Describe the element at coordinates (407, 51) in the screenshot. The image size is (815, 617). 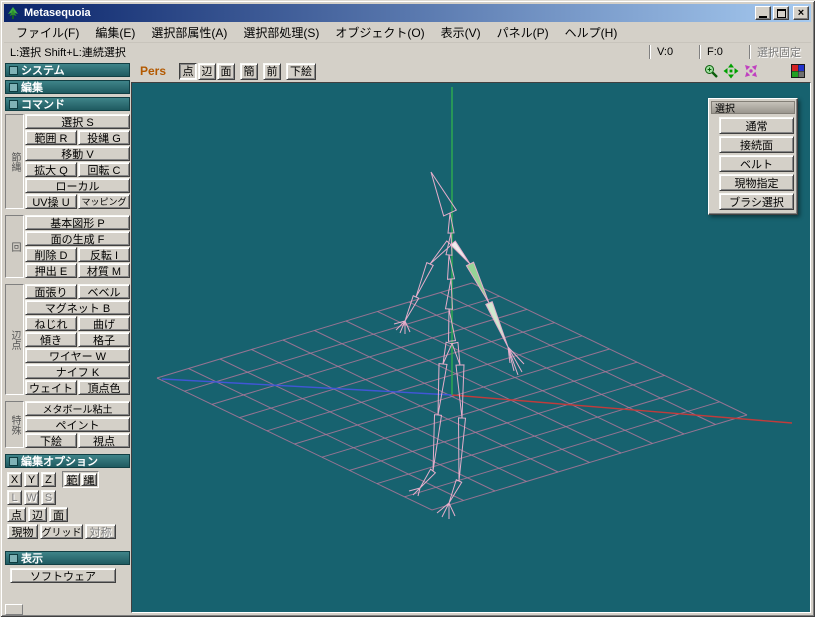
I see `info-bar: L:選択 Shift+L:連続選択 V:0 F:0 選択固定` at that location.